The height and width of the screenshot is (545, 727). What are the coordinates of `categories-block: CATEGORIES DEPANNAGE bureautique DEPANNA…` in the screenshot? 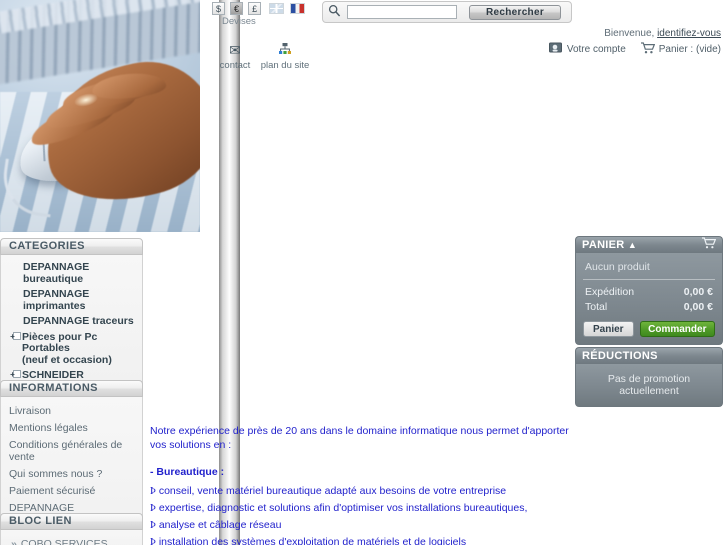 It's located at (71, 320).